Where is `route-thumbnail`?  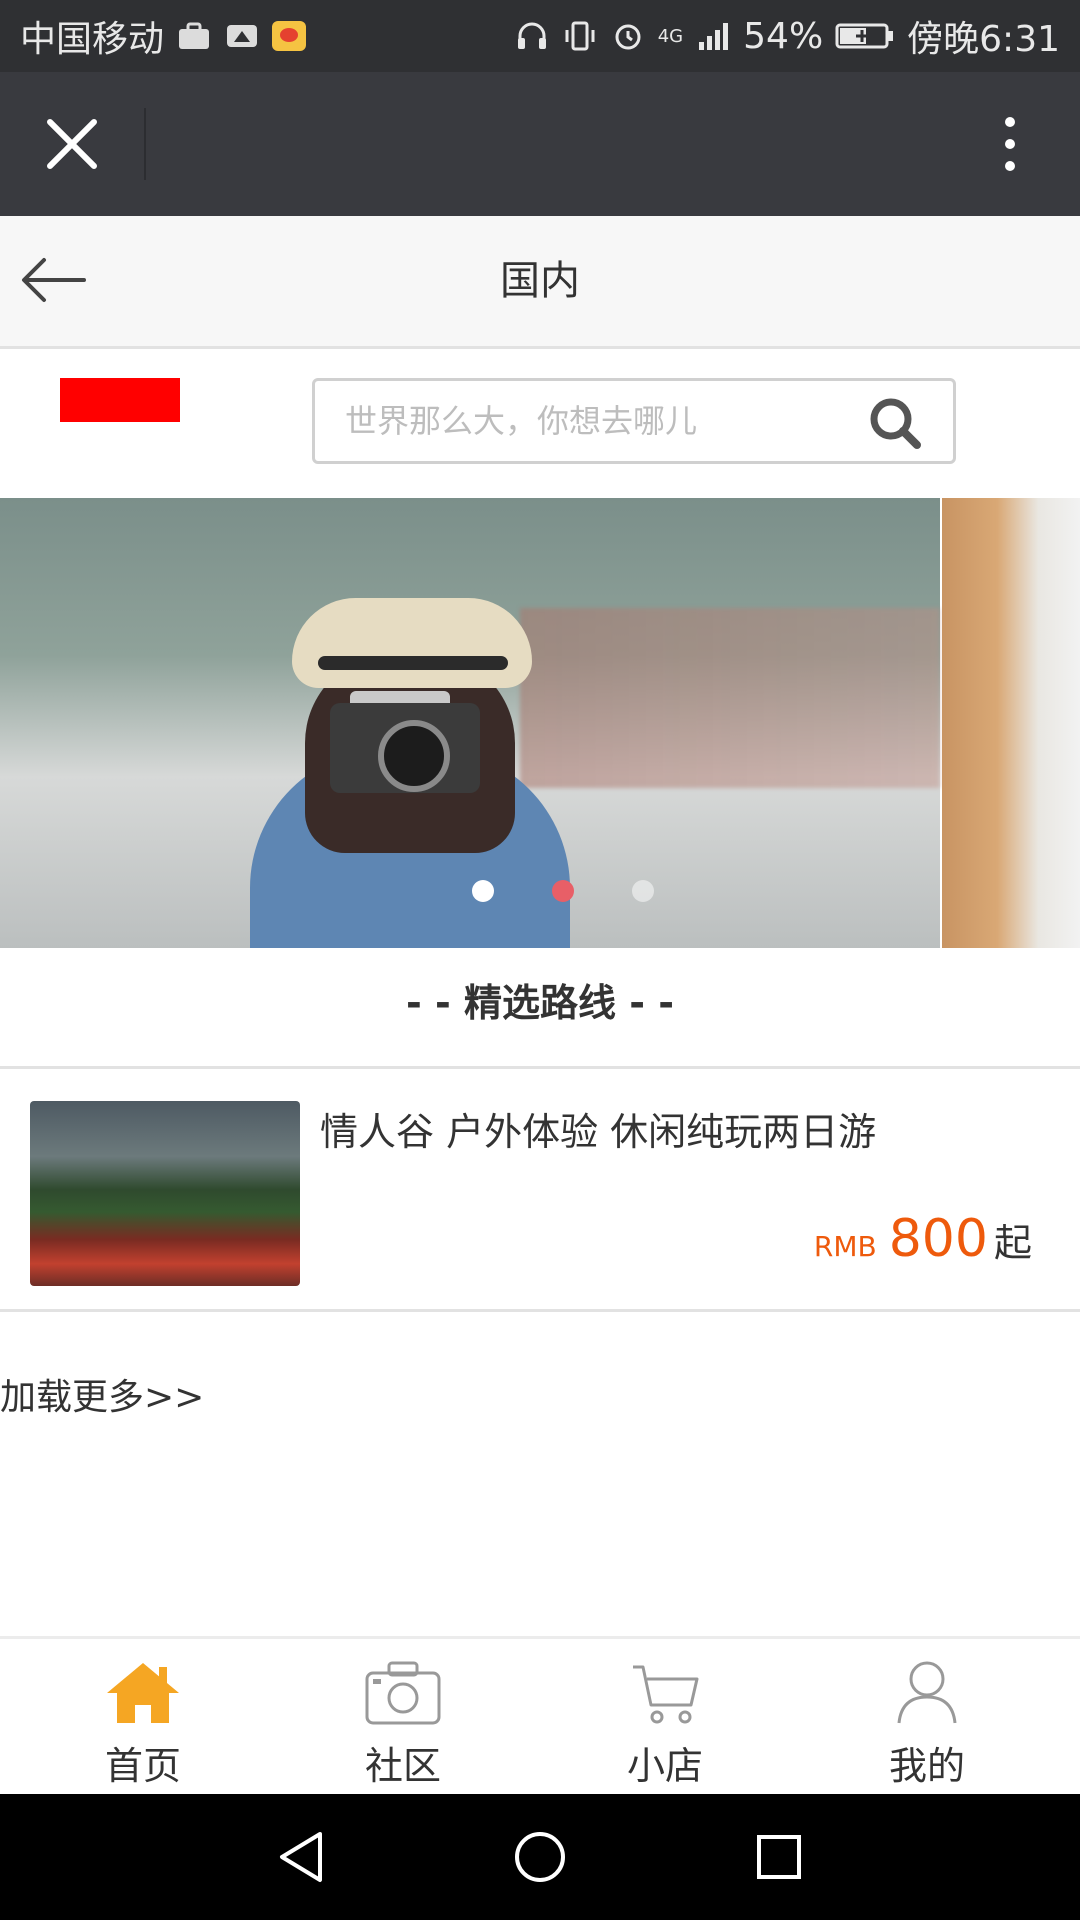 route-thumbnail is located at coordinates (165, 1193).